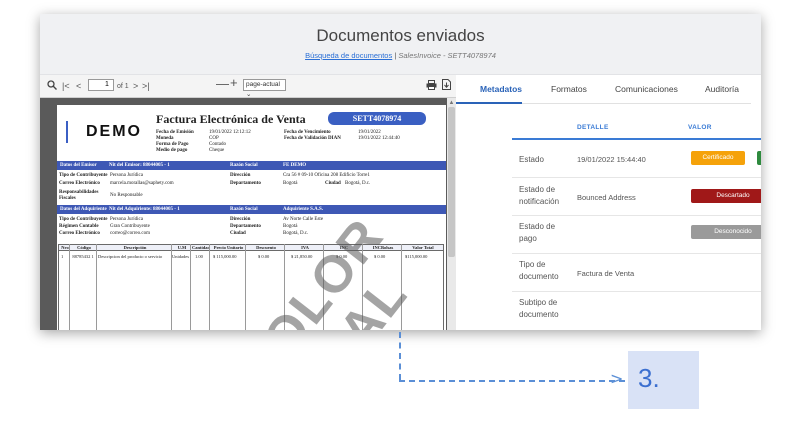  I want to click on row-detail: Factura de Venta, so click(606, 273).